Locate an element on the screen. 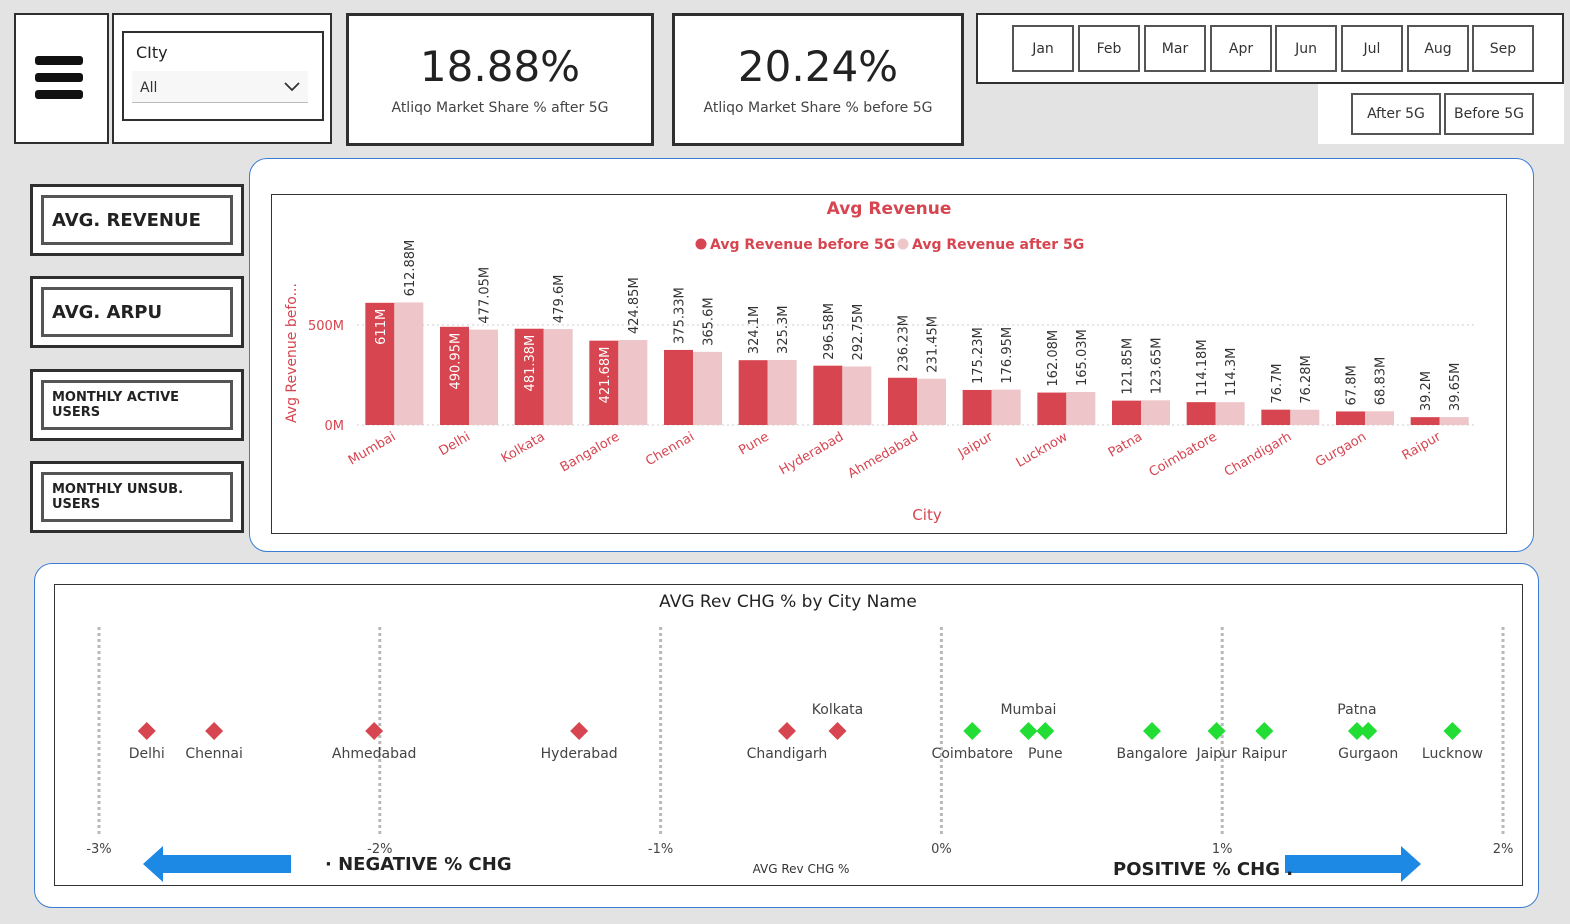 The image size is (1570, 924). point-label: Delhi is located at coordinates (147, 754).